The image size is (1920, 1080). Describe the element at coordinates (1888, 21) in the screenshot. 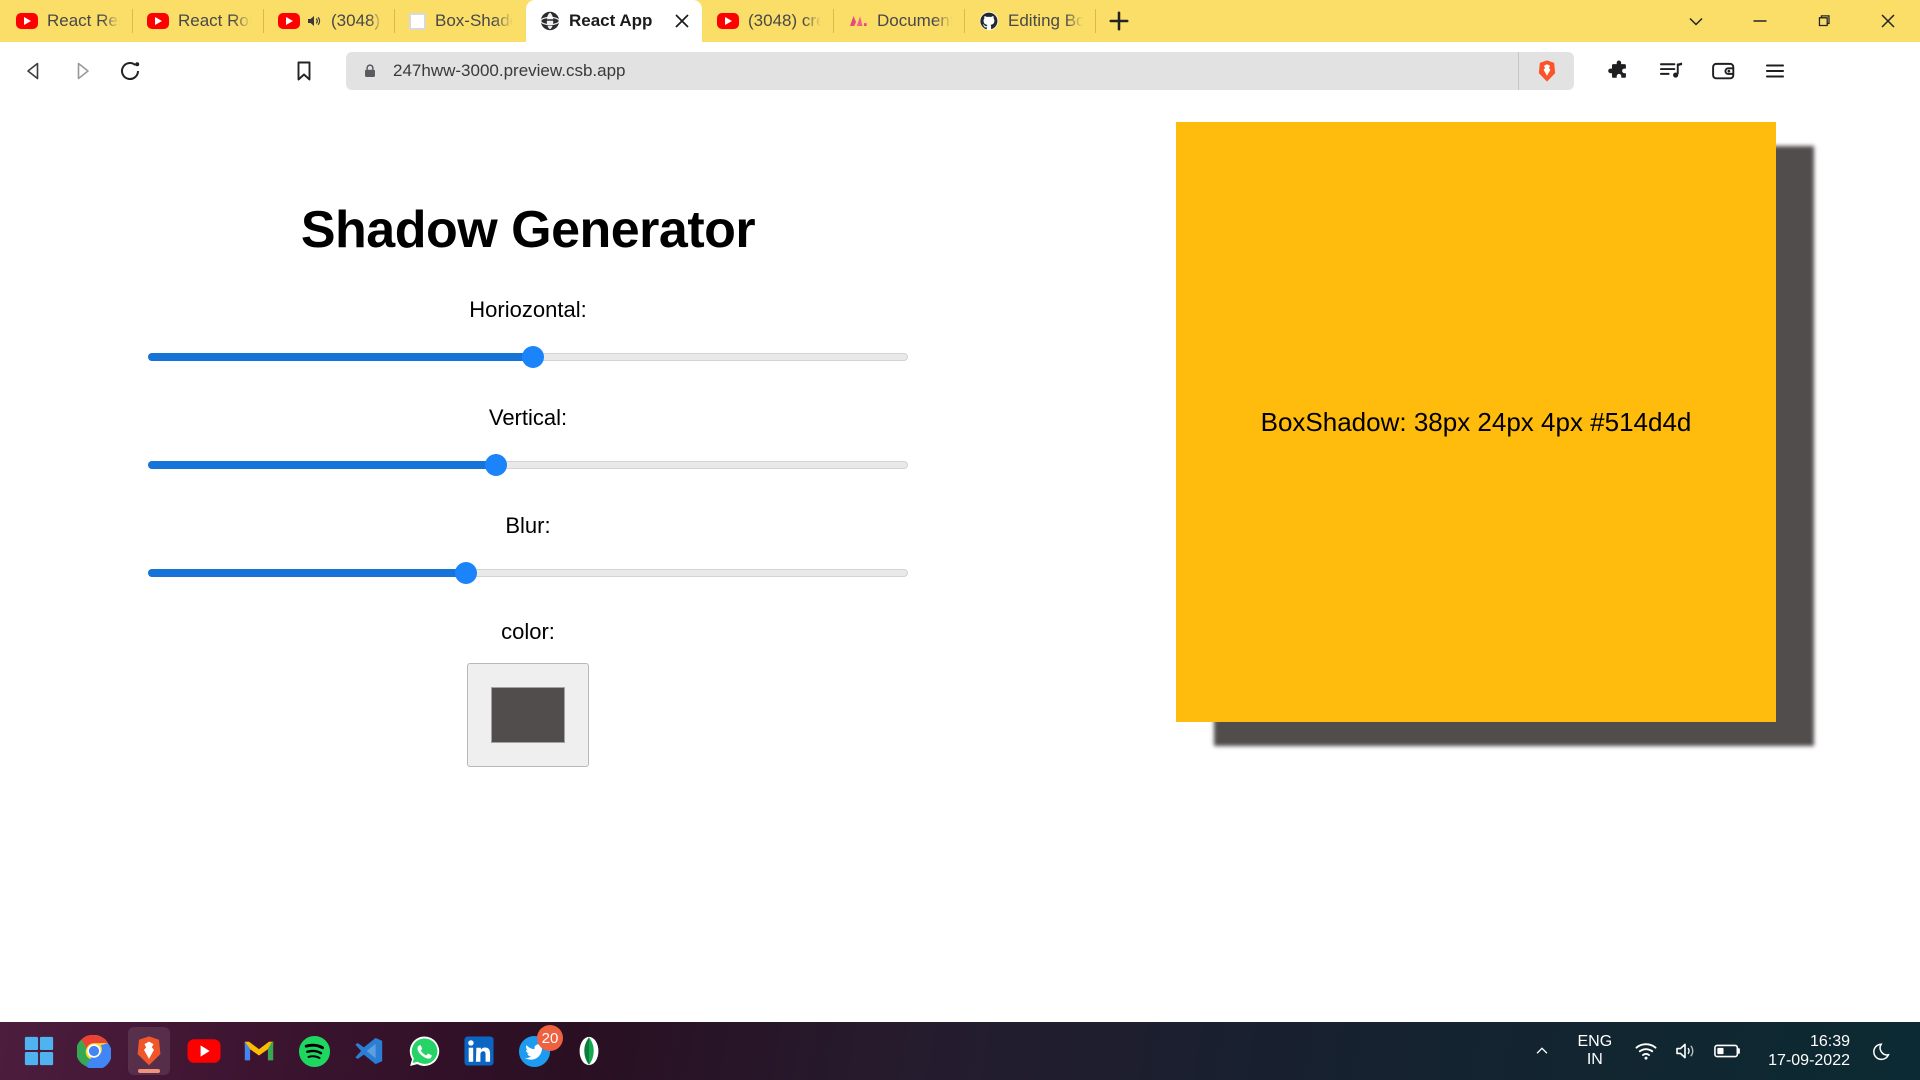

I see `close-window-button` at that location.